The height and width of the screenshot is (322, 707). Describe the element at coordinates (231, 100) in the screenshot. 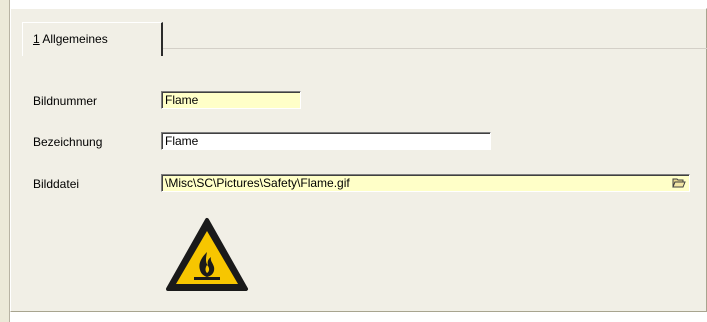

I see `bildnummer-field: Flame` at that location.